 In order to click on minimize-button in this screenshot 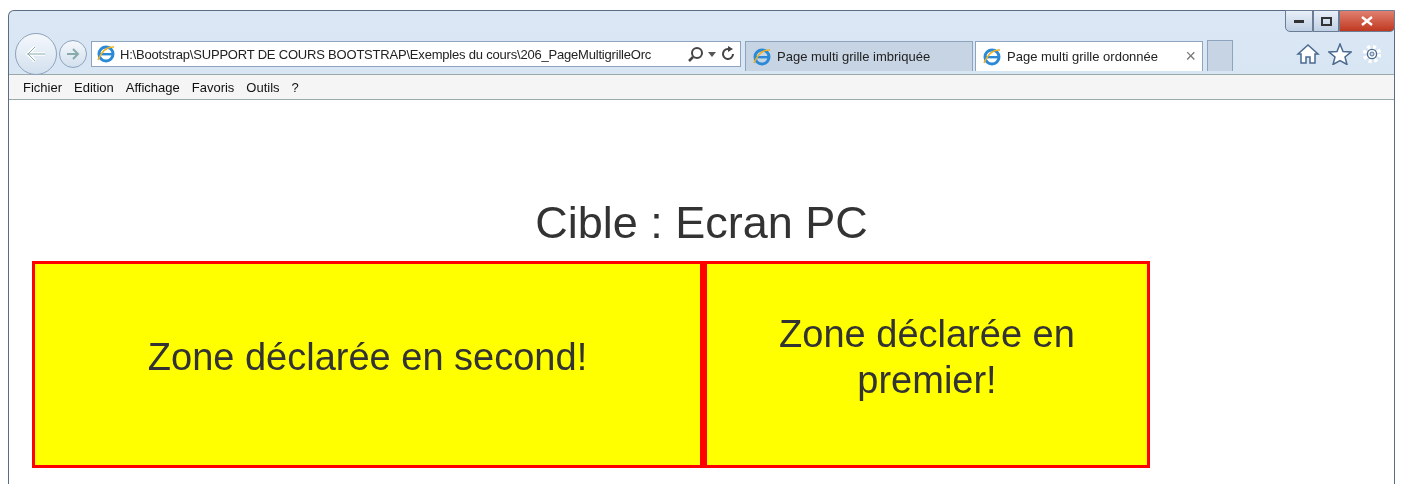, I will do `click(1299, 21)`.